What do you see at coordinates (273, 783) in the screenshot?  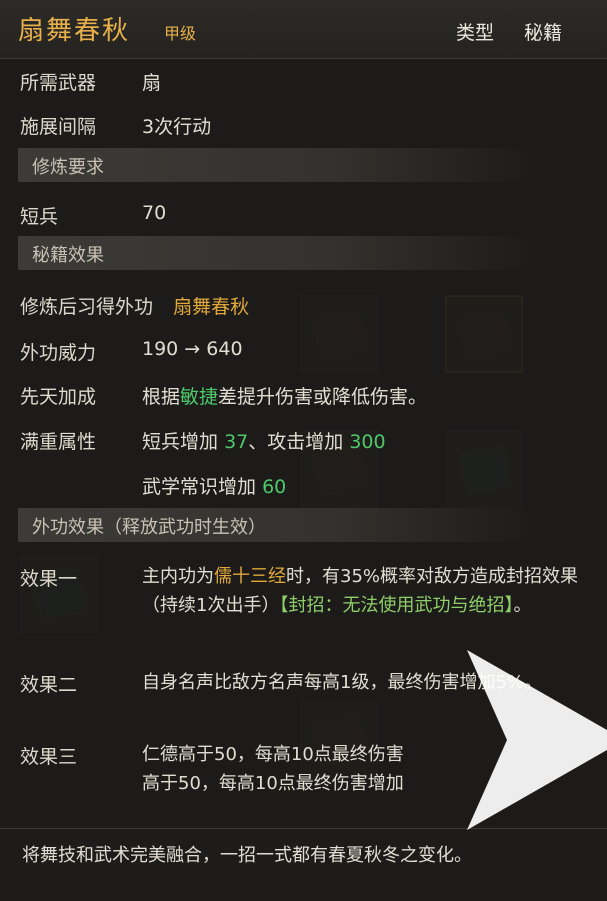 I see `effect3-line2: 高于50，每高10点最终伤害增加` at bounding box center [273, 783].